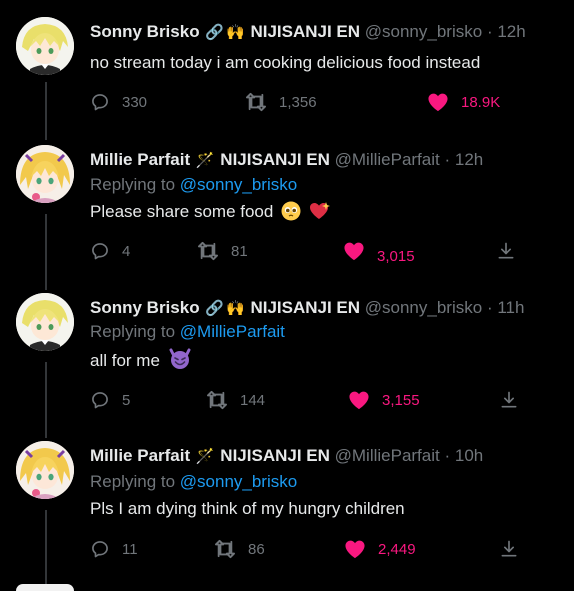  What do you see at coordinates (130, 549) in the screenshot?
I see `reply-count: 11` at bounding box center [130, 549].